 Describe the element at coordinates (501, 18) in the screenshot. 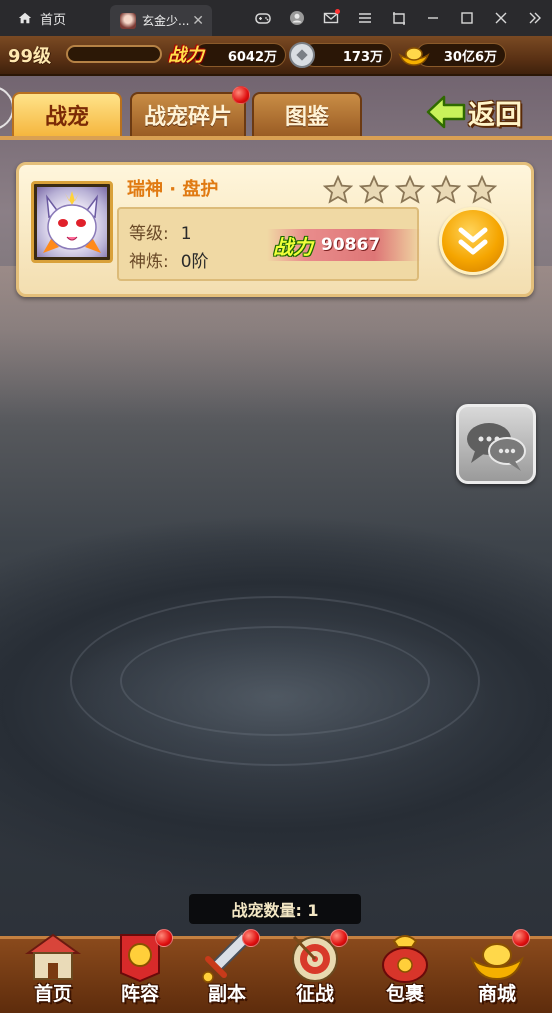

I see `close-icon` at that location.